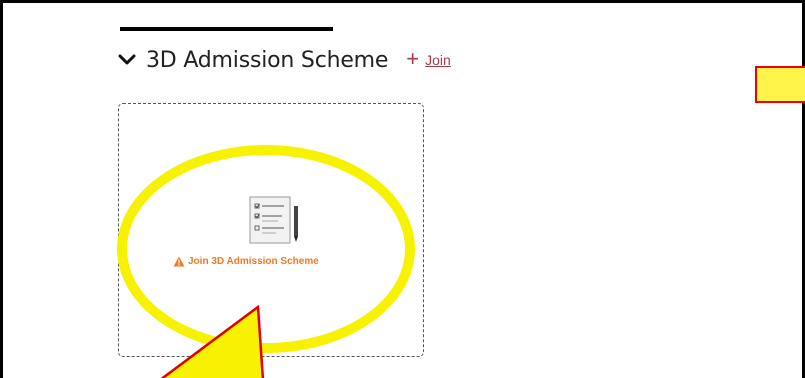 This screenshot has height=378, width=805. What do you see at coordinates (179, 261) in the screenshot?
I see `warning-icon` at bounding box center [179, 261].